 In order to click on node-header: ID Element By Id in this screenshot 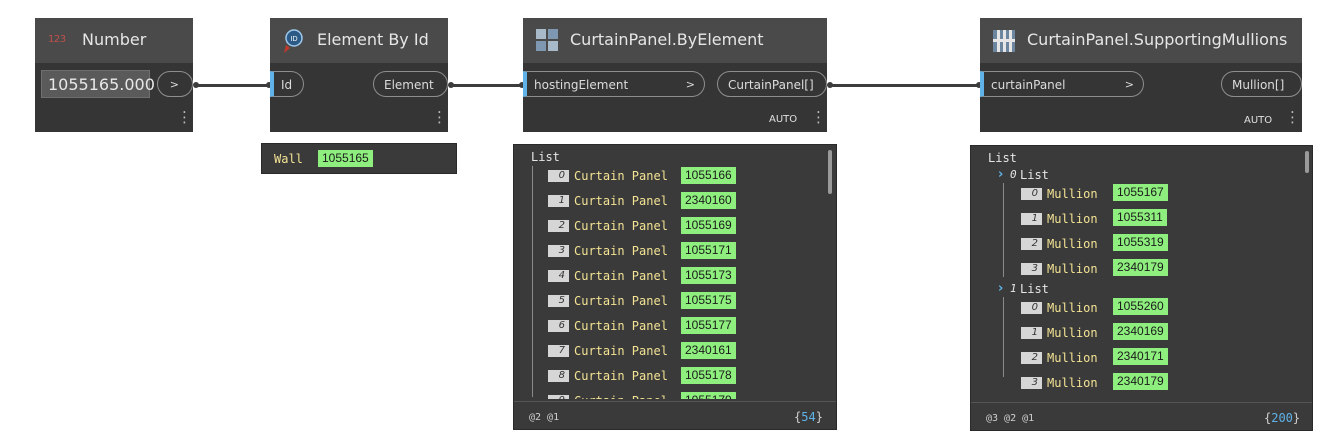, I will do `click(359, 40)`.